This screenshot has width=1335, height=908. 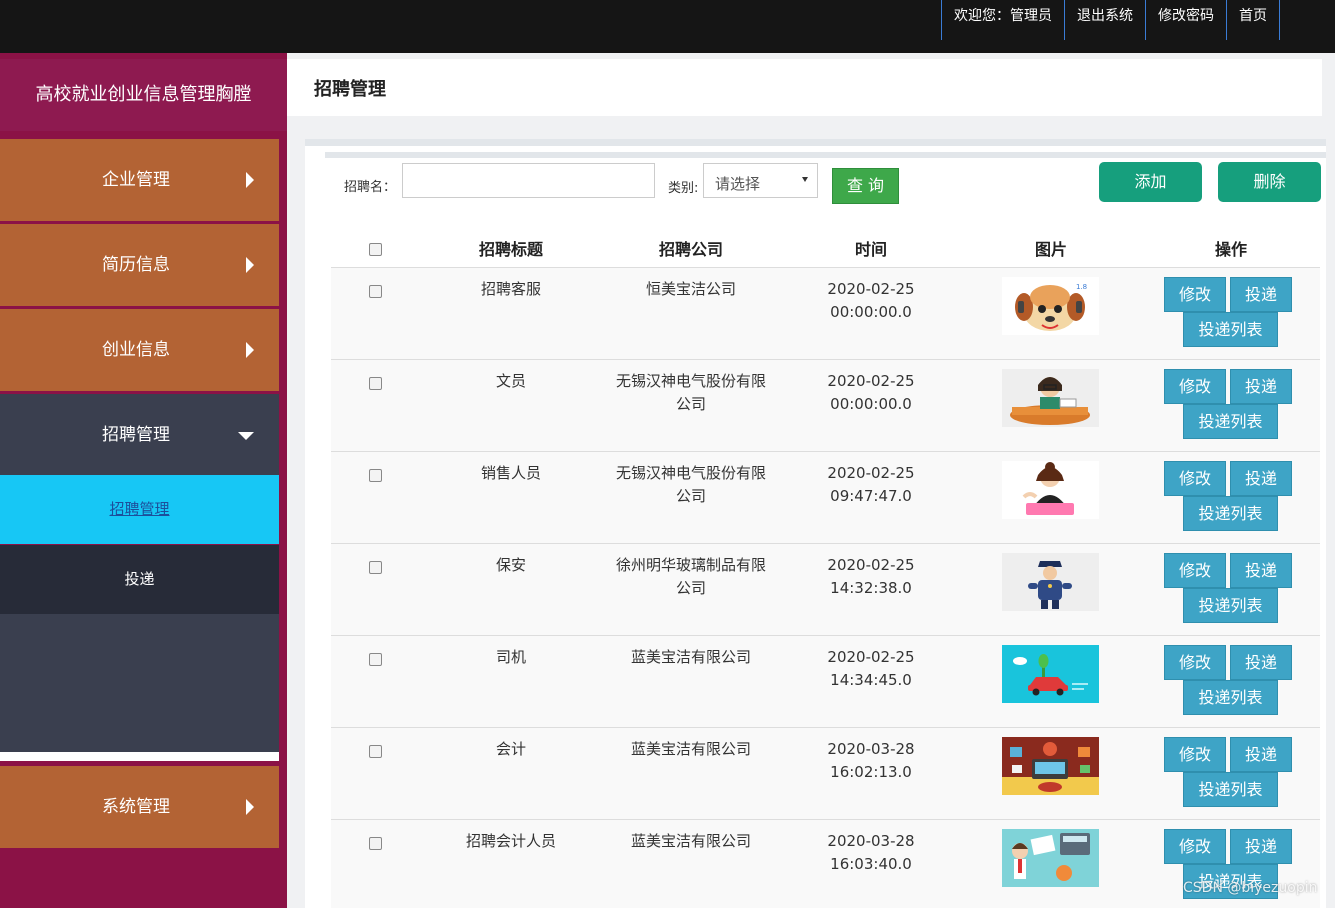 What do you see at coordinates (139, 683) in the screenshot?
I see `submenu-filler` at bounding box center [139, 683].